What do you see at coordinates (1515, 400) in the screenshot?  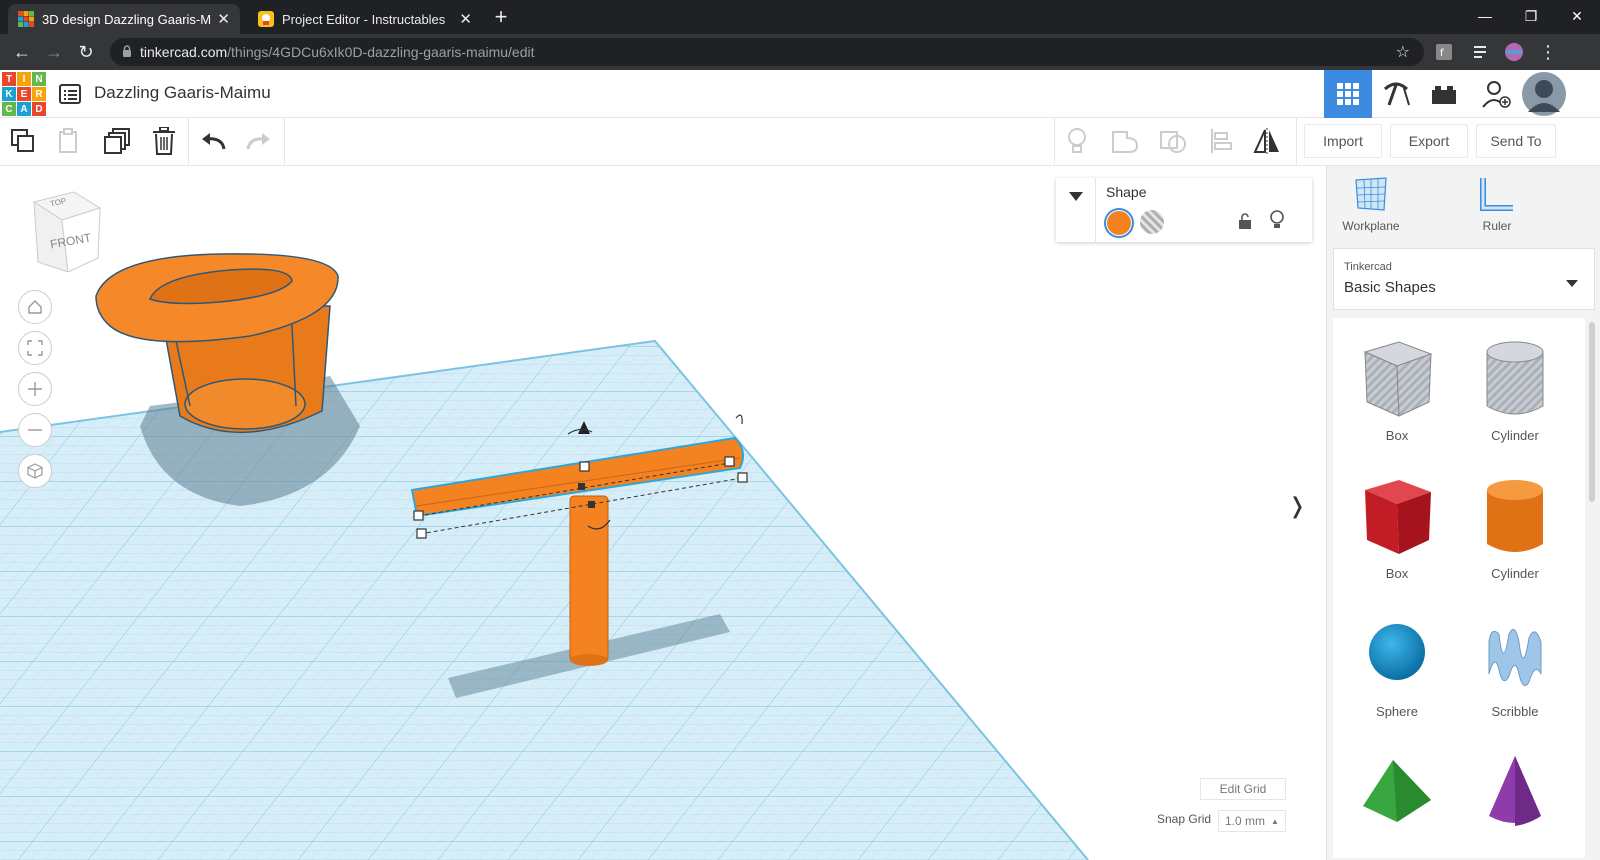 I see `shape-cylinder-hole: Cylinder` at bounding box center [1515, 400].